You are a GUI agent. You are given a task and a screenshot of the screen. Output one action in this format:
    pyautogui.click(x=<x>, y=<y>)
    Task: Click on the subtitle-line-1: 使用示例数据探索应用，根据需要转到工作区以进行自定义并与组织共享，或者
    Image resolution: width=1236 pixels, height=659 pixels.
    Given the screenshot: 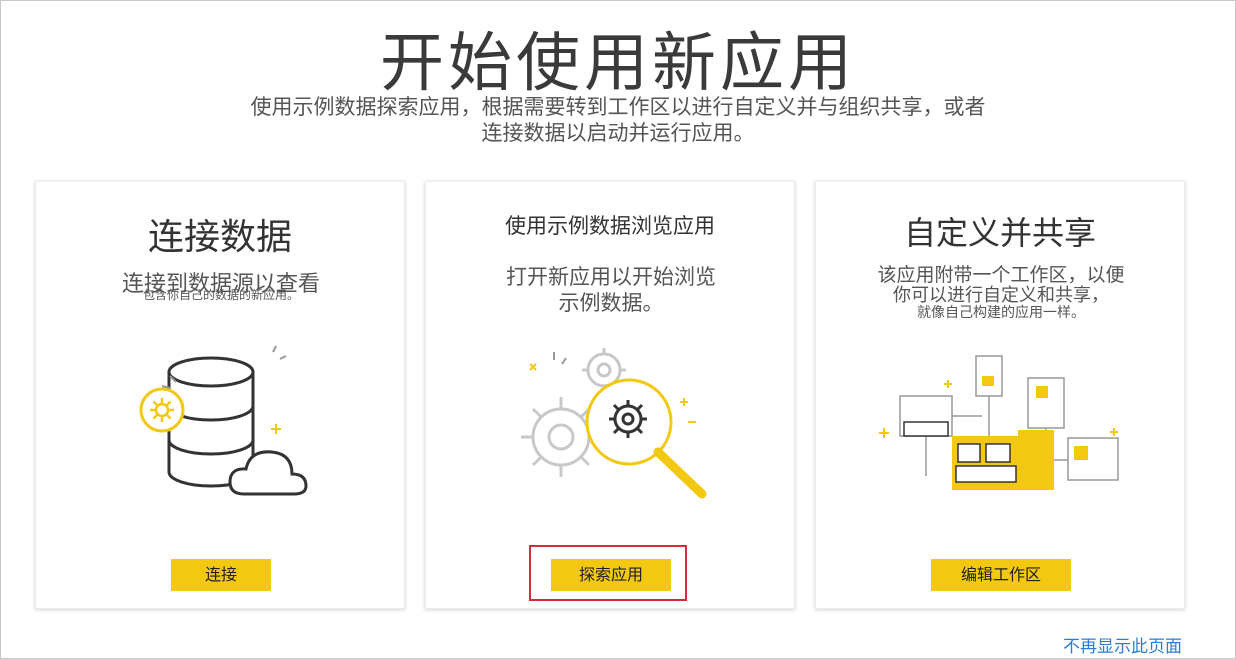 What is the action you would take?
    pyautogui.click(x=618, y=107)
    